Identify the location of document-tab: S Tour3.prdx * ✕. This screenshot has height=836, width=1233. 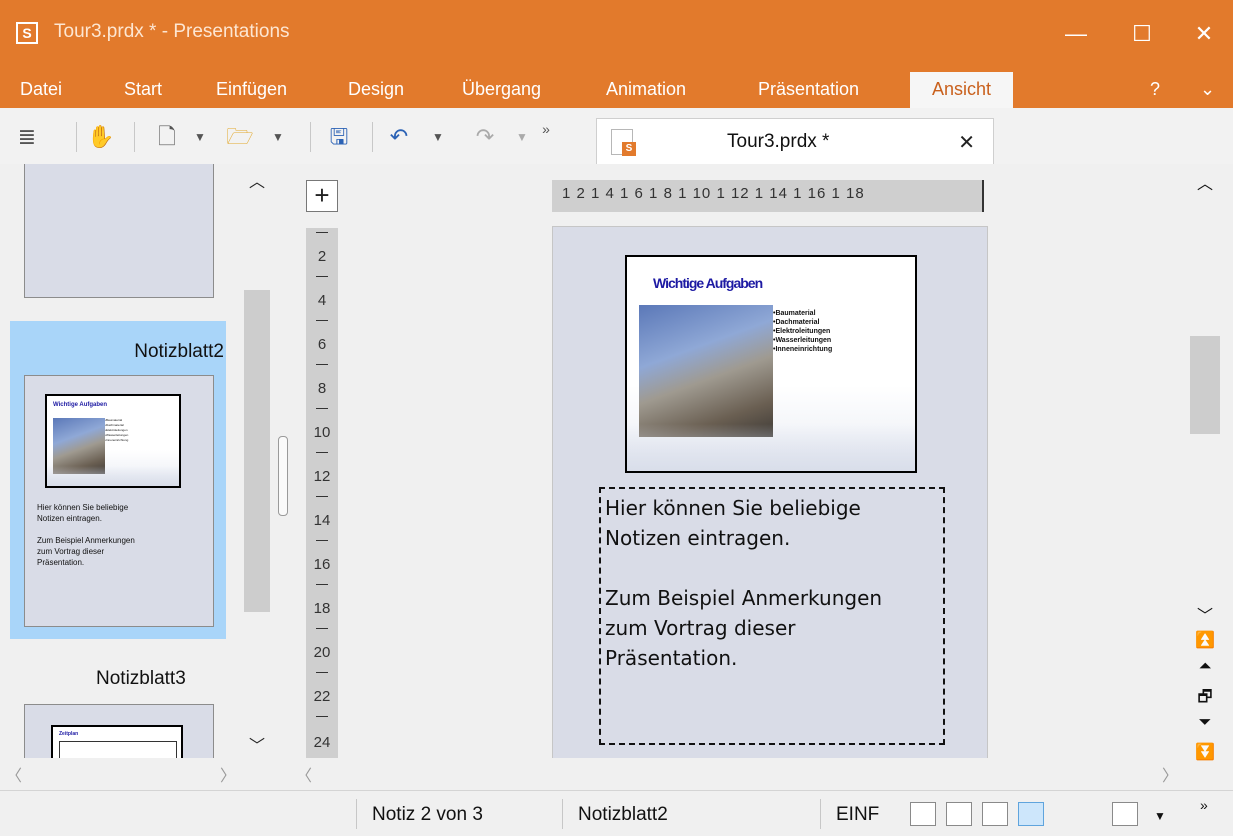
(795, 141).